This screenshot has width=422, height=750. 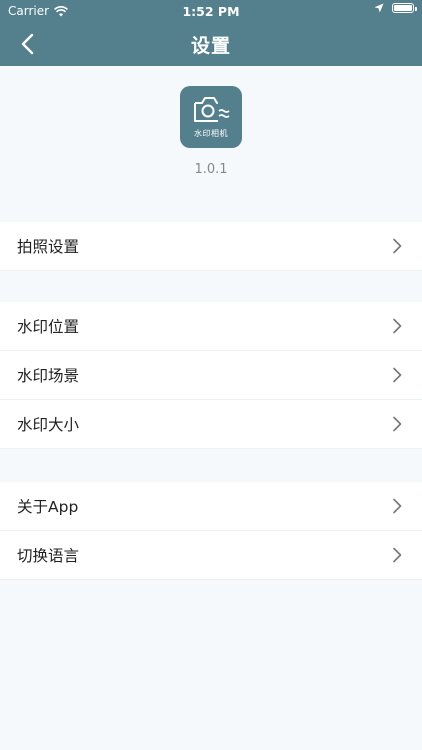 I want to click on settings-group-app: 关于App 切换语言, so click(x=211, y=531).